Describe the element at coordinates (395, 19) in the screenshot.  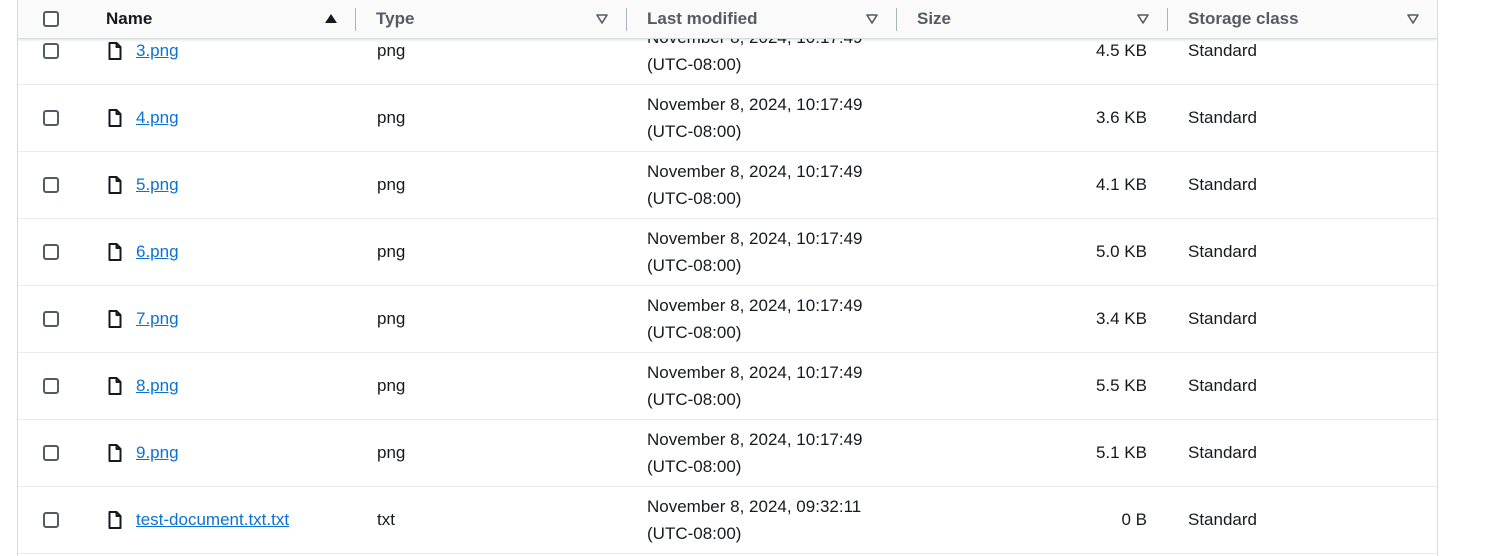
I see `column-header-type: Type` at that location.